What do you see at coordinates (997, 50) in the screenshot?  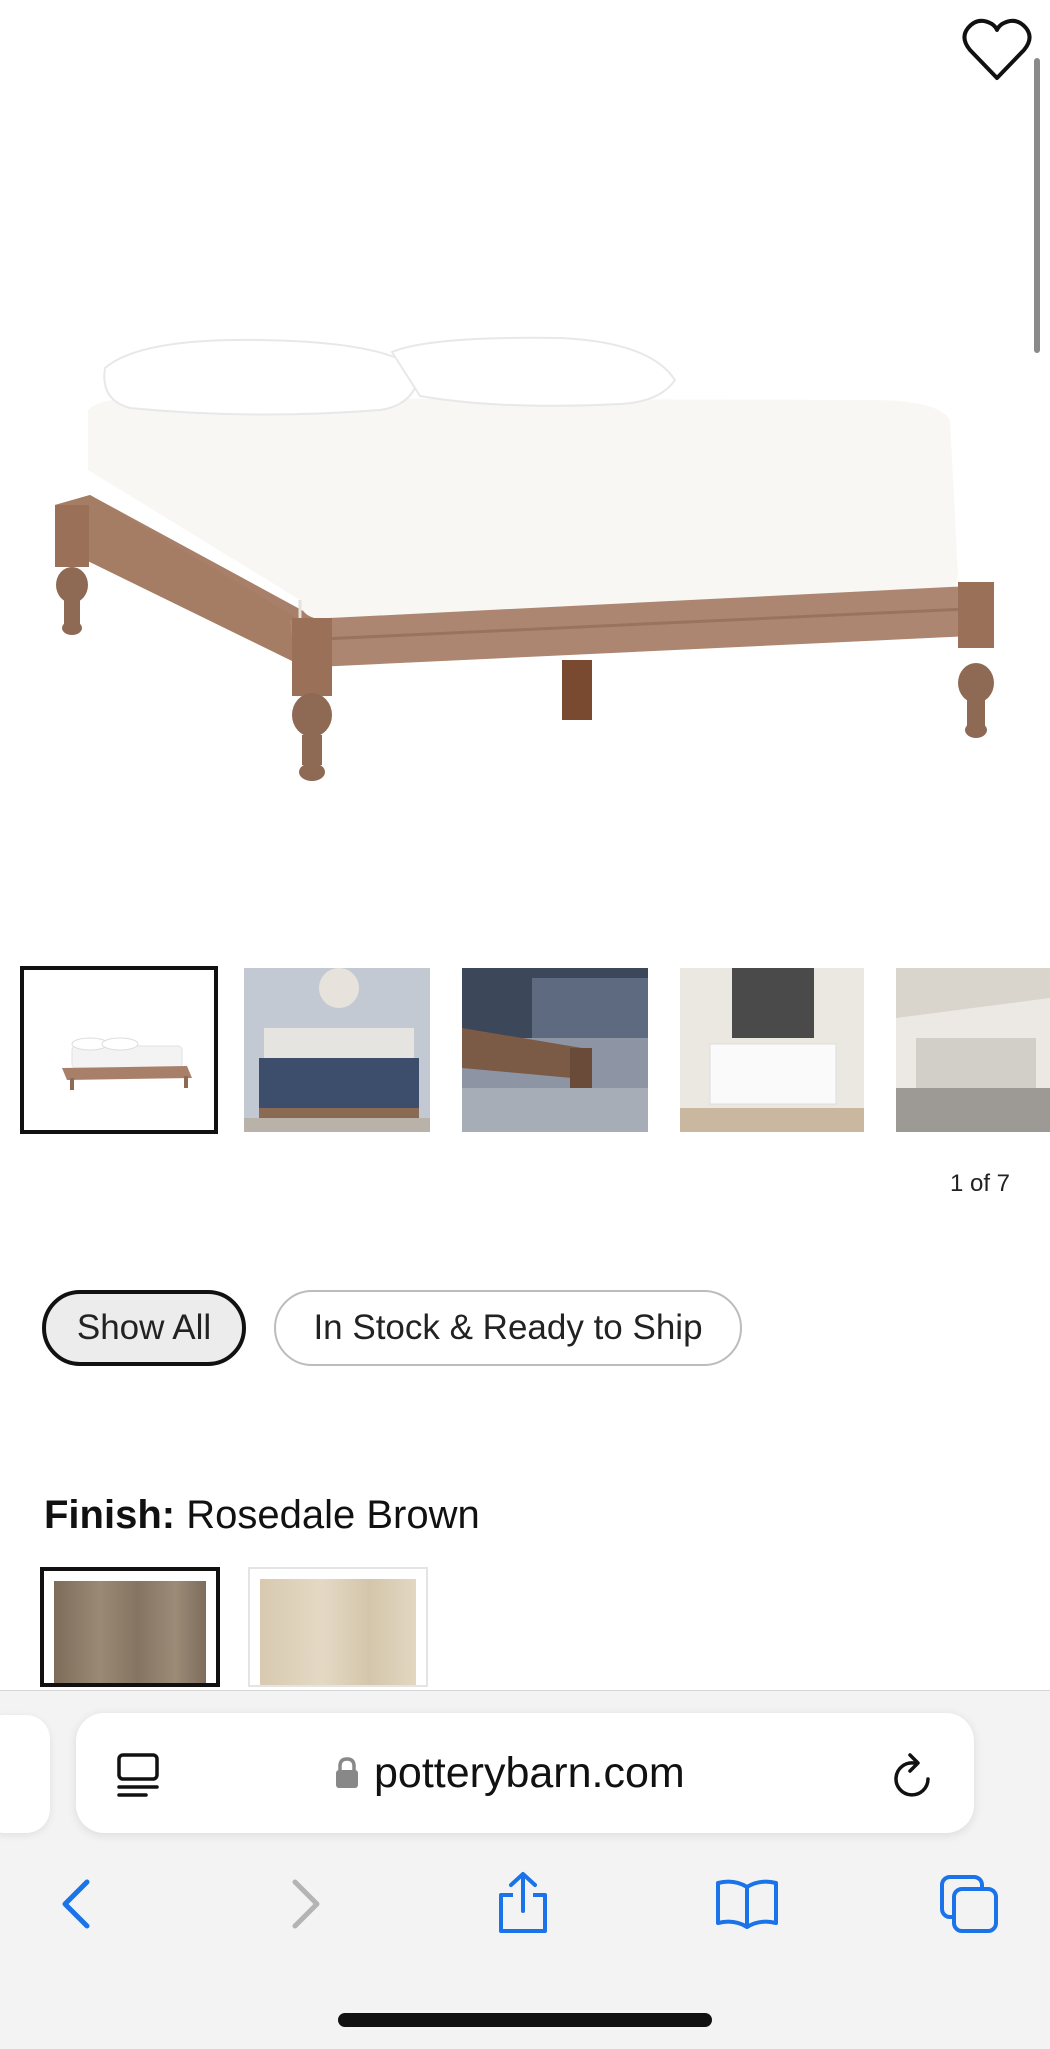 I see `favorite-heart-icon` at bounding box center [997, 50].